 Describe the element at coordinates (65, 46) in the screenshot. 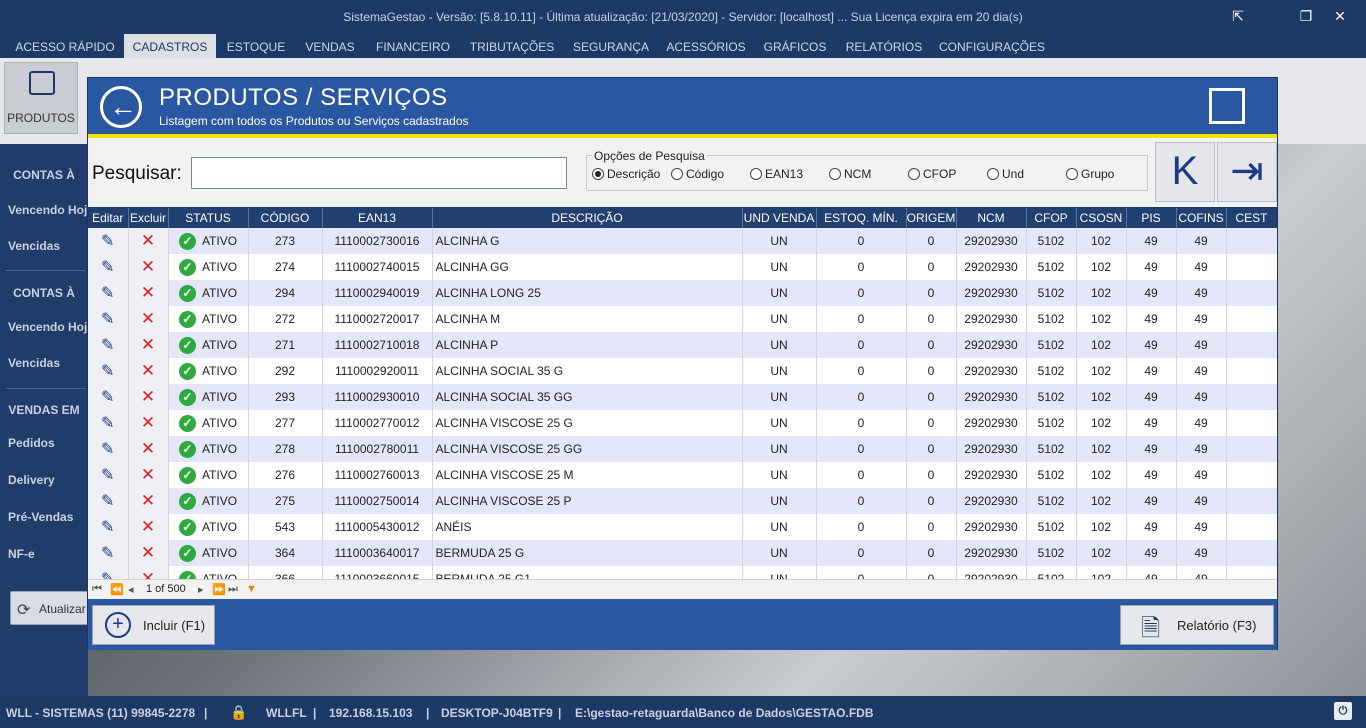

I see `menu-acesso-rapido: ACESSO RÁPIDO` at that location.